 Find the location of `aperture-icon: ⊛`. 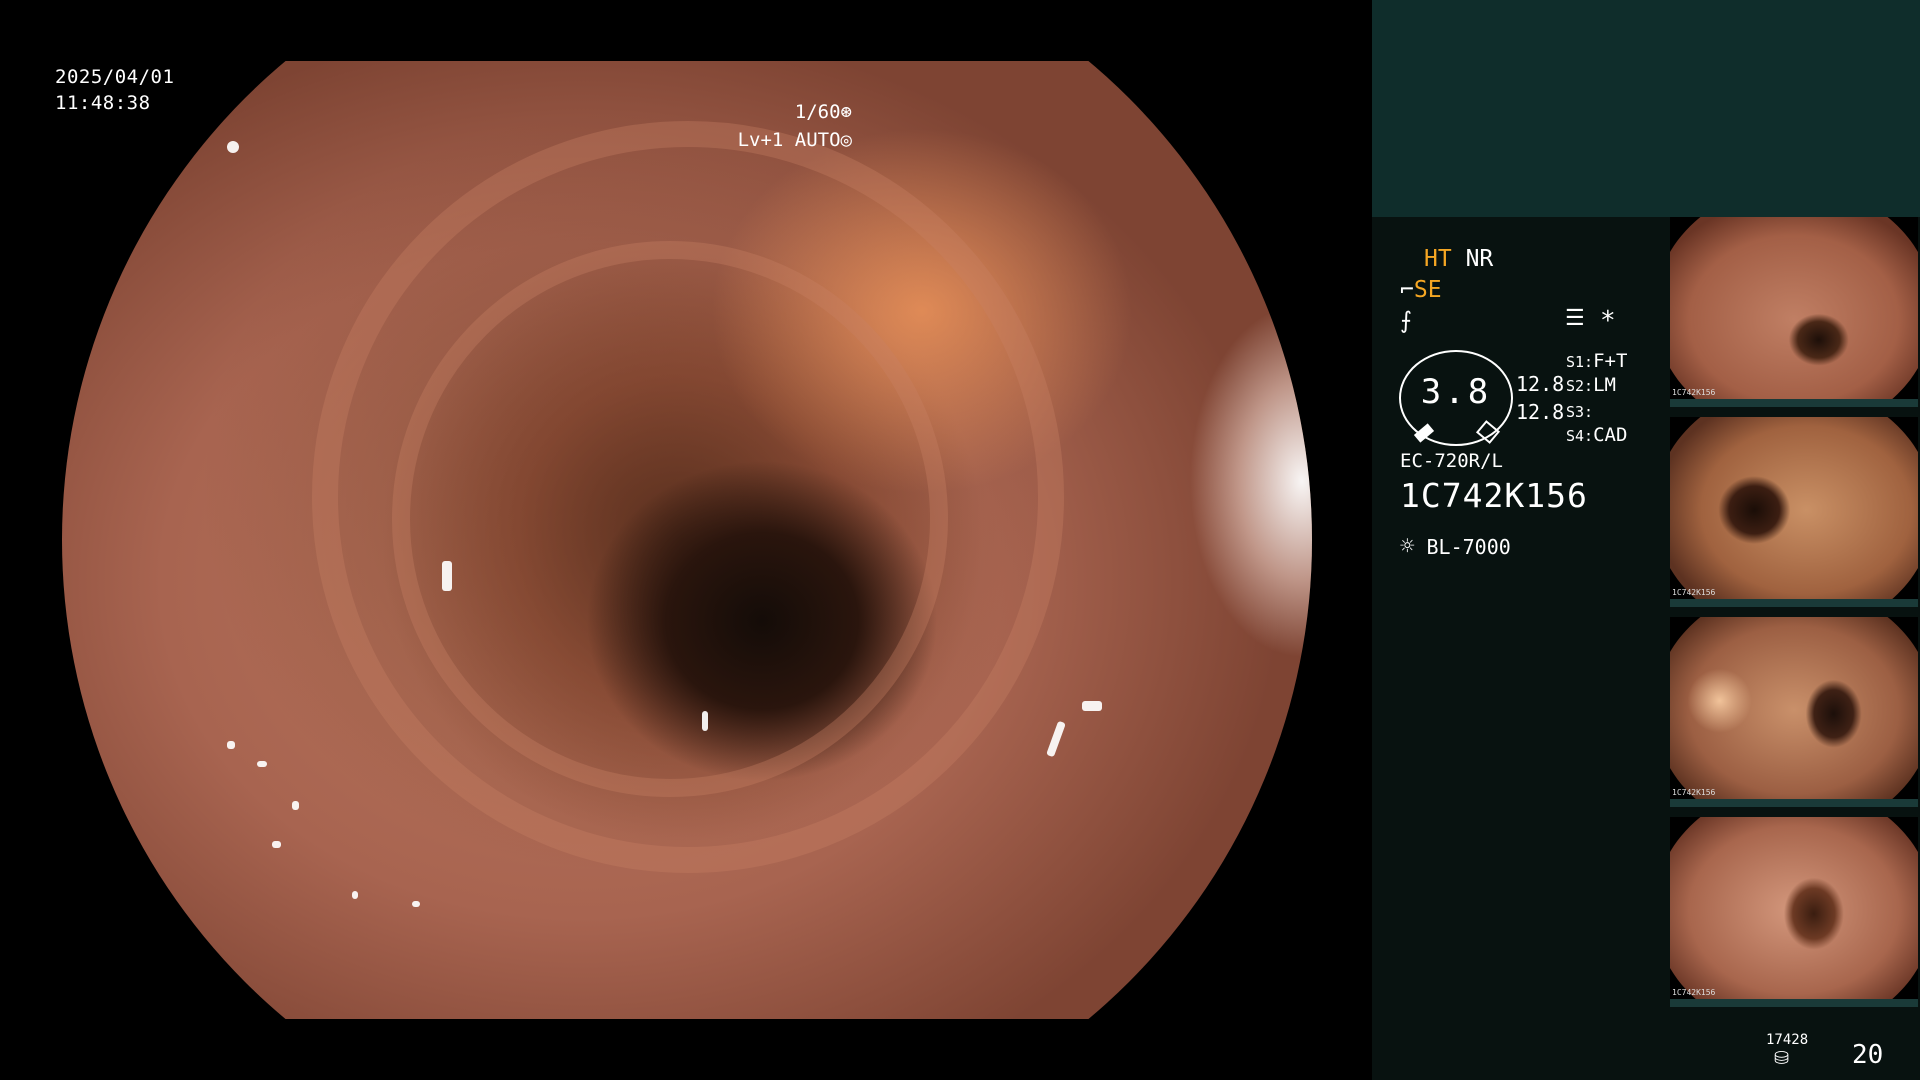

aperture-icon: ⊛ is located at coordinates (846, 112).